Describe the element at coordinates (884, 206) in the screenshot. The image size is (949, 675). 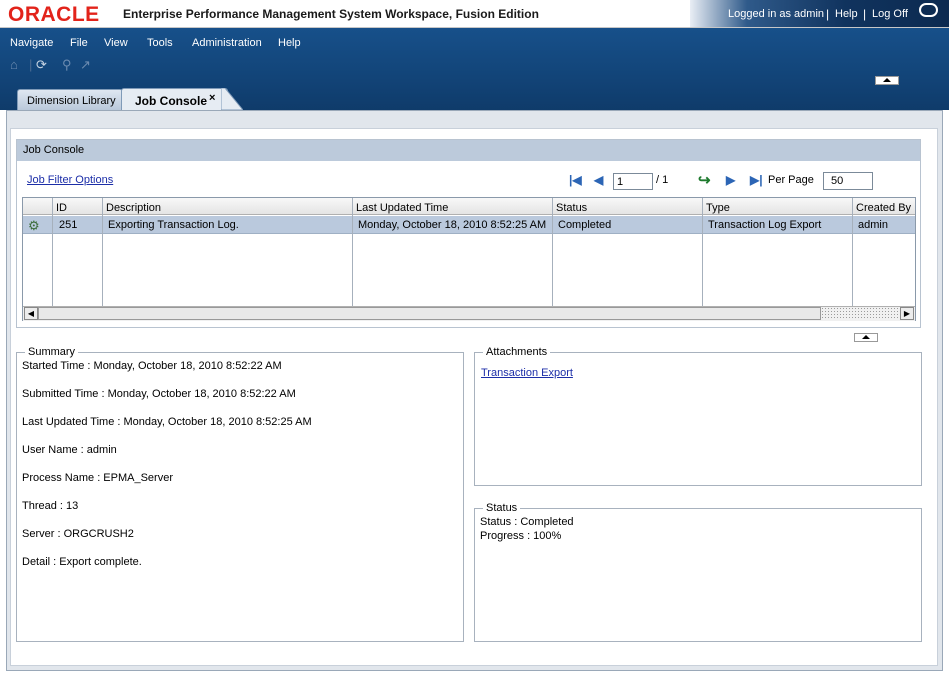
I see `column-header-created-by: Created By` at that location.